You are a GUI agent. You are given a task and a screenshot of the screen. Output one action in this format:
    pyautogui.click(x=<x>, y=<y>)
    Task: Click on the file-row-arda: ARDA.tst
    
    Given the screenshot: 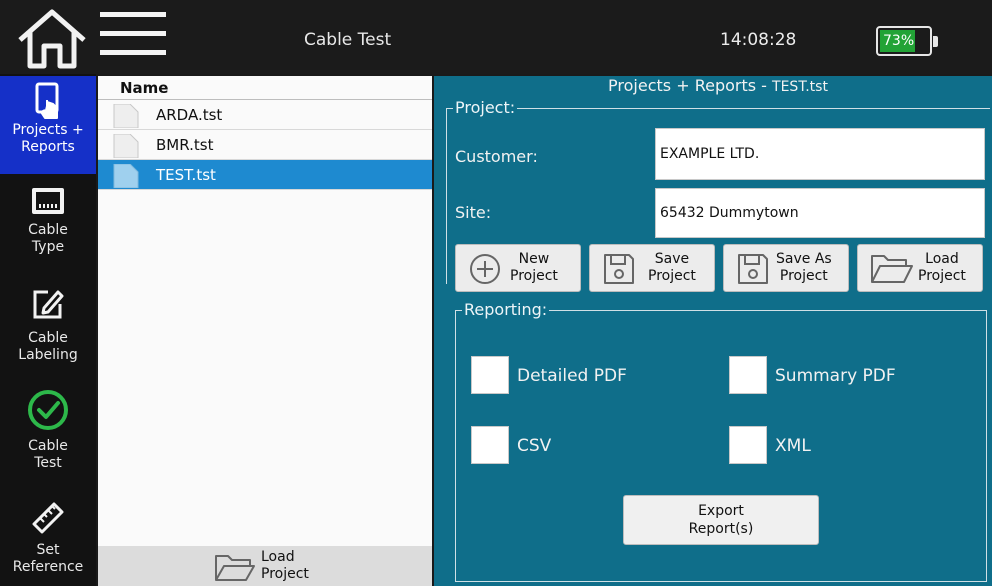 What is the action you would take?
    pyautogui.click(x=265, y=115)
    